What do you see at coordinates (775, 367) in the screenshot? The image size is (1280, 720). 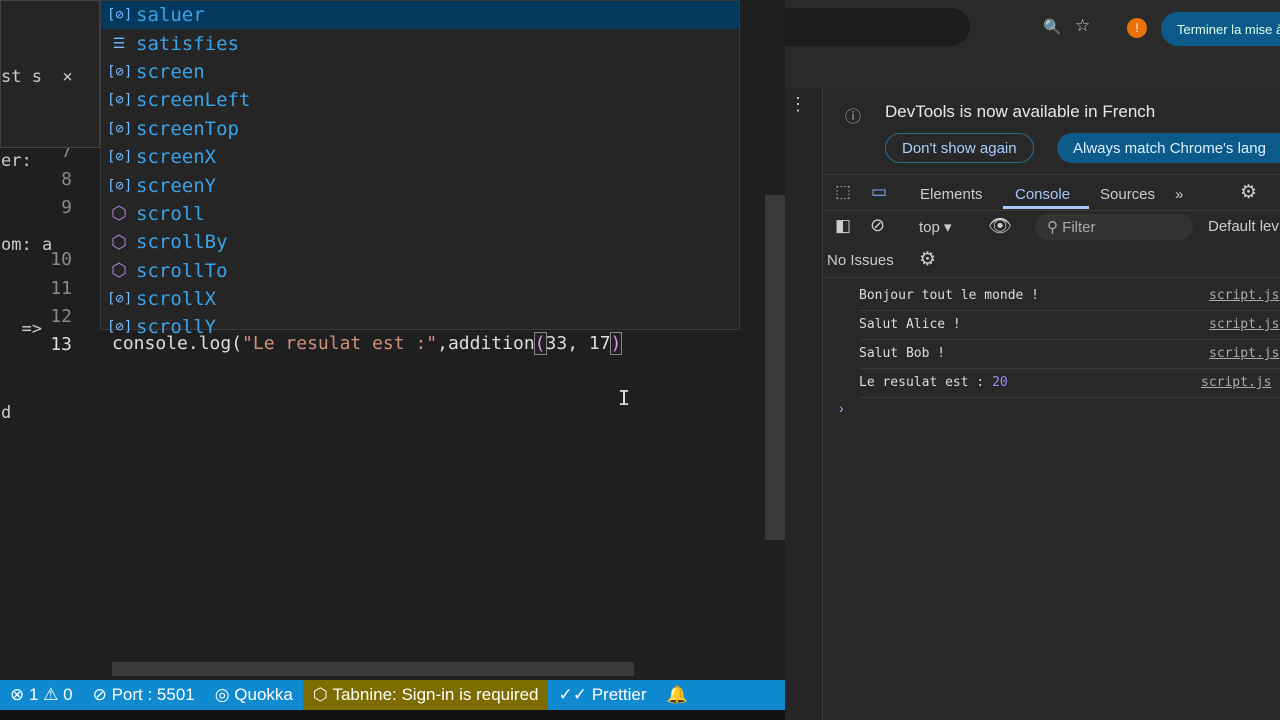 I see `vertical-scrollbar` at bounding box center [775, 367].